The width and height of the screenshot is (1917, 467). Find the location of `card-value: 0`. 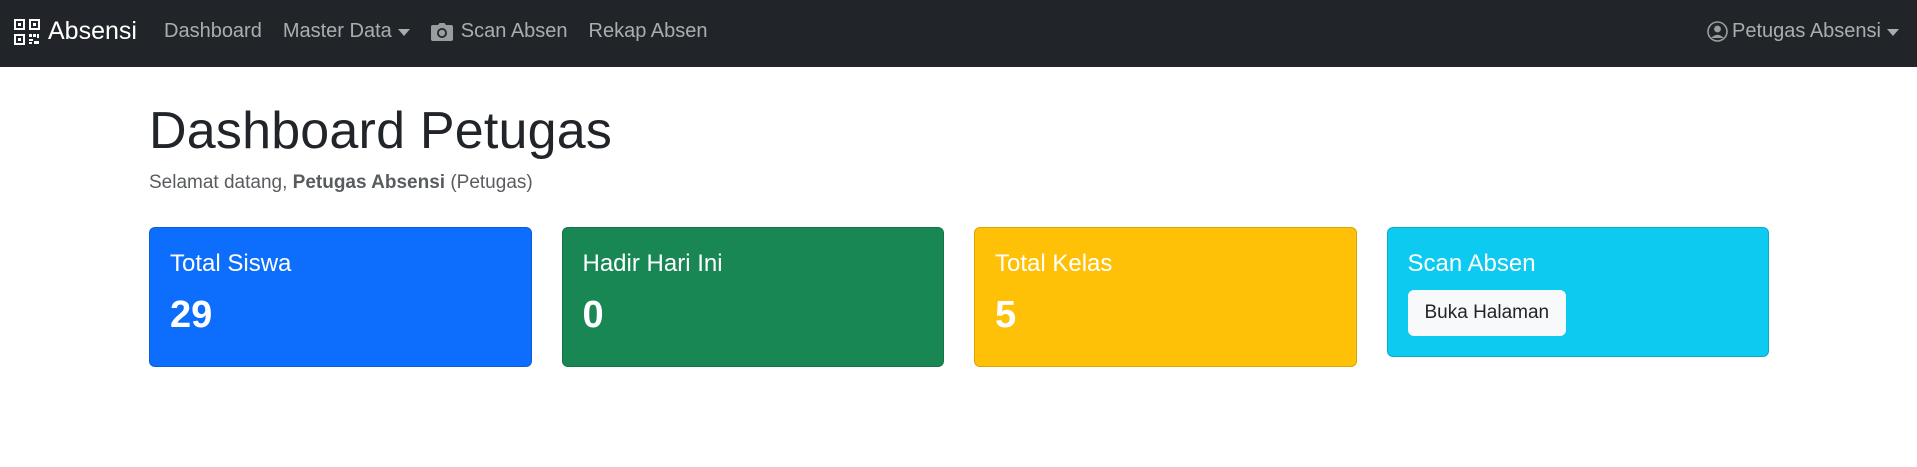

card-value: 0 is located at coordinates (593, 315).